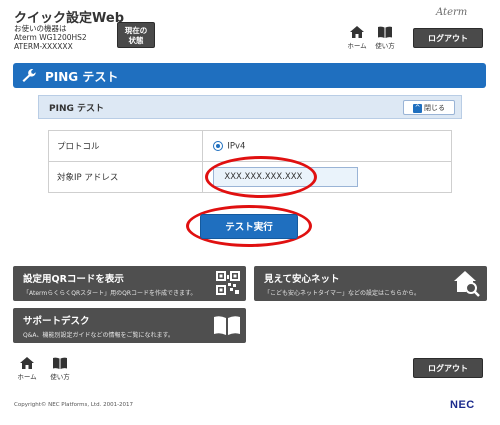 The height and width of the screenshot is (425, 500). Describe the element at coordinates (125, 146) in the screenshot. I see `protocol-label: プロトコル` at that location.